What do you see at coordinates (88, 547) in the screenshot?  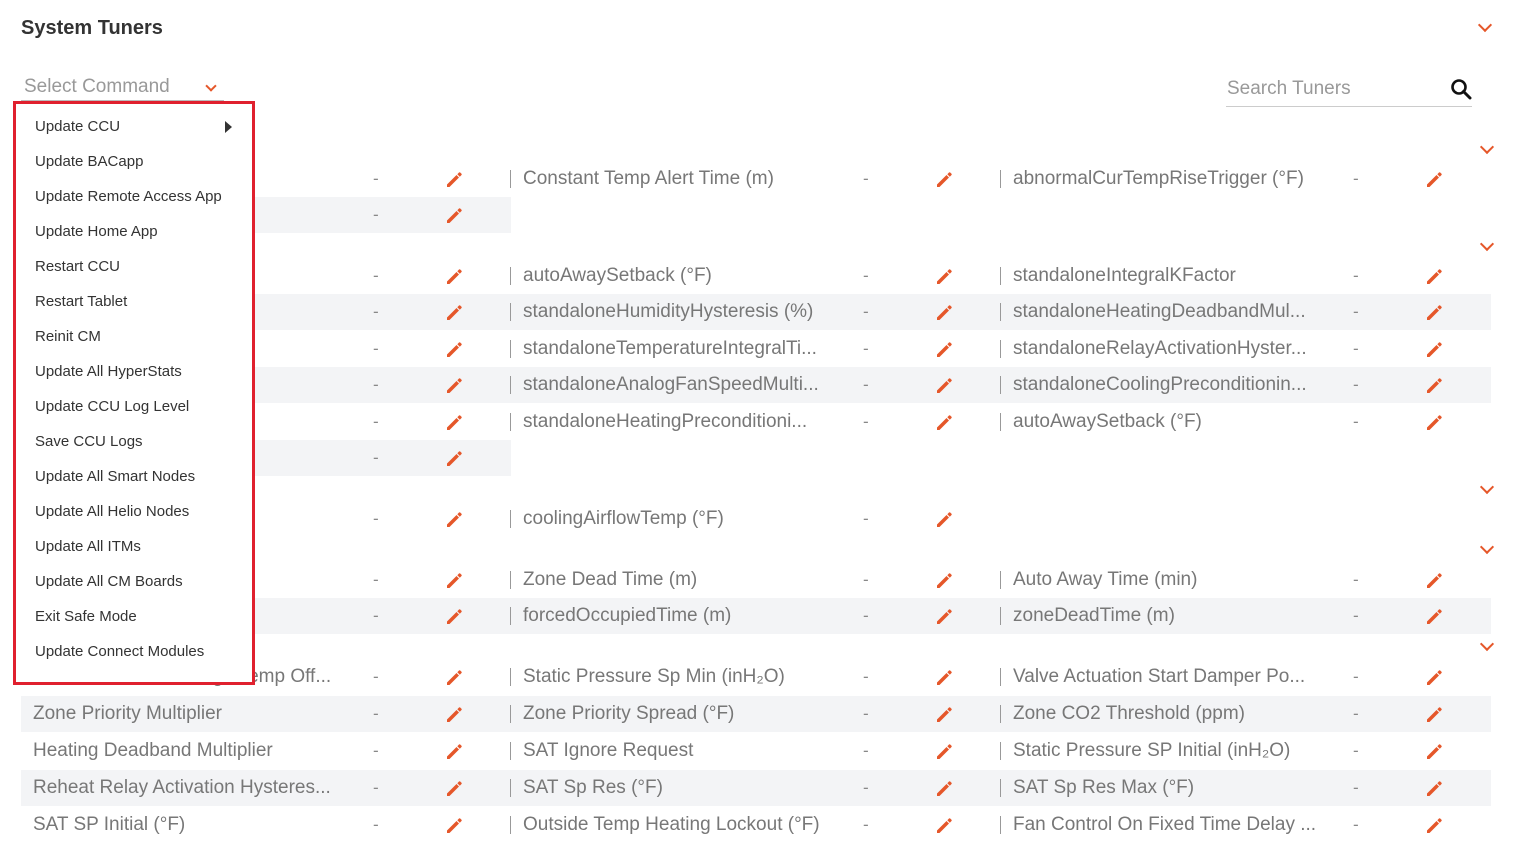 I see `menu-item: Update All ITMs` at bounding box center [88, 547].